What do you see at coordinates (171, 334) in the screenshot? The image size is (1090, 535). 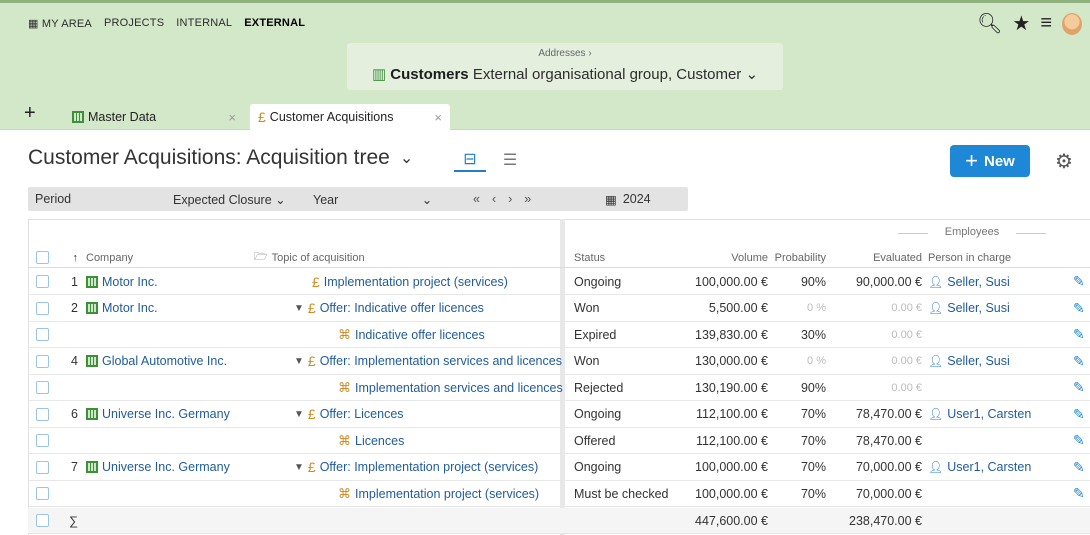 I see `company-link` at bounding box center [171, 334].